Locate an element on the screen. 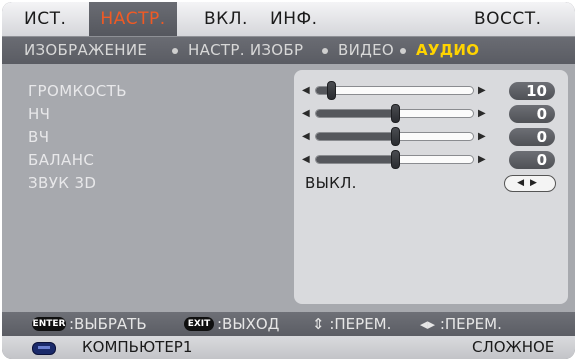  sub-tab-bar: ИЗОБРАЖЕНИЕ НАСТР. ИЗОБР ВИДЕО АУДИО is located at coordinates (288, 50).